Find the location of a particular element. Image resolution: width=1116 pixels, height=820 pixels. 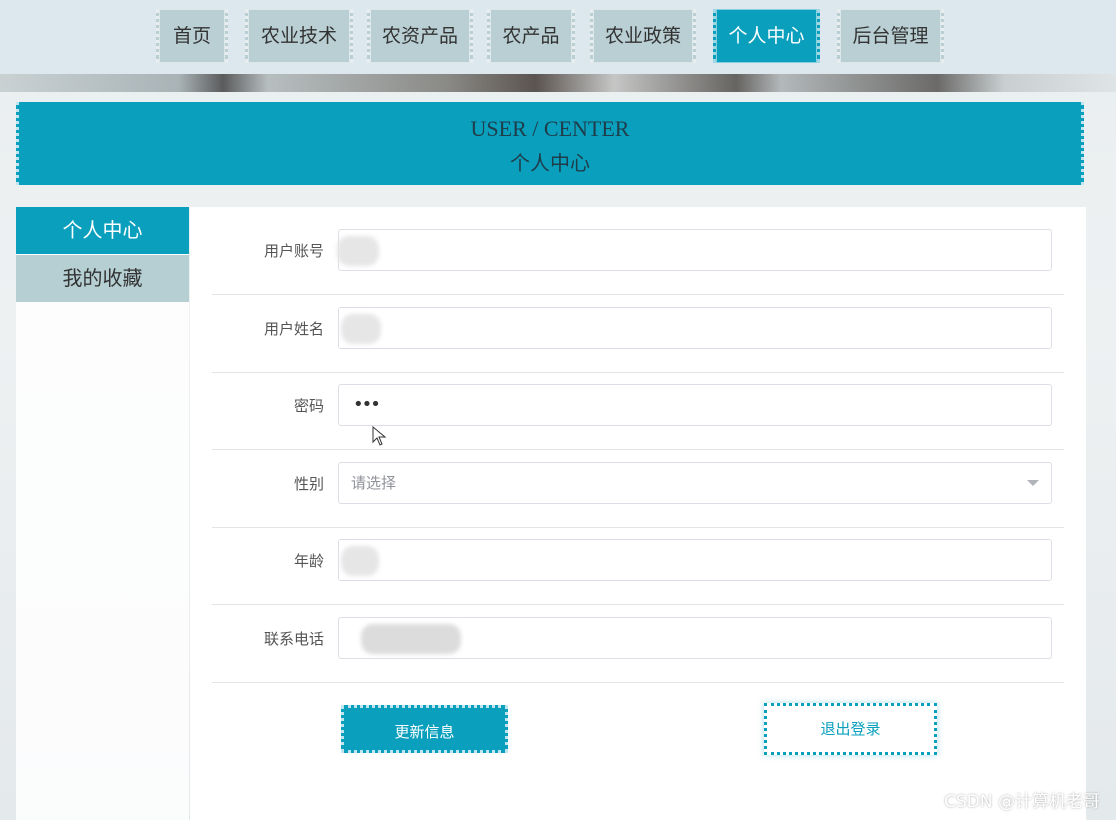

phone-label: 联系电话 is located at coordinates (293, 639).